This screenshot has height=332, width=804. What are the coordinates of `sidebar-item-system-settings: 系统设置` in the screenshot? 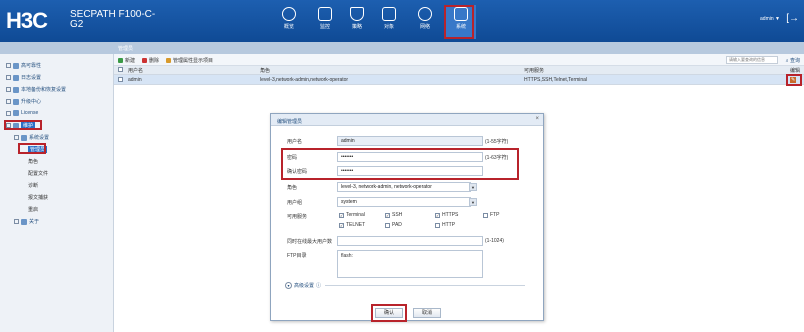 It's located at (31, 137).